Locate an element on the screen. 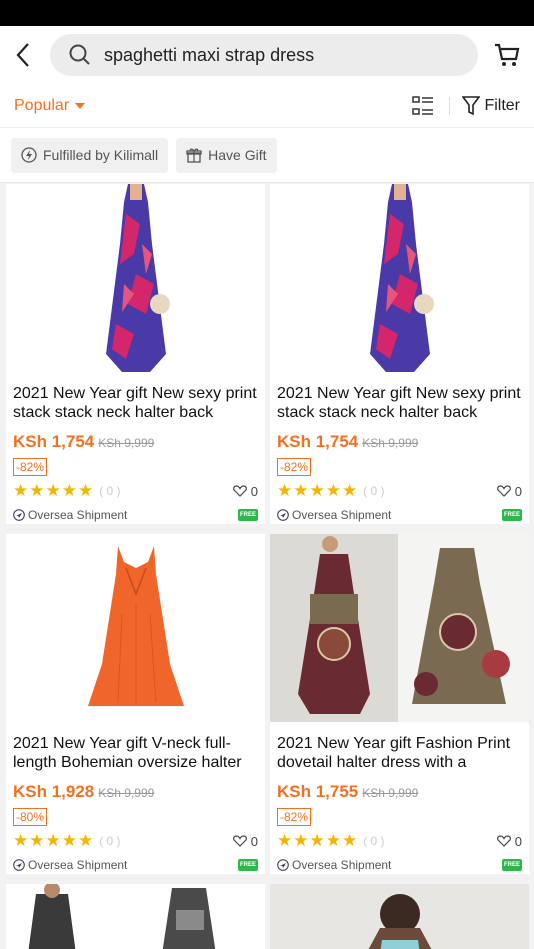 The image size is (534, 949). chip-label: Fulfilled by Kilimall is located at coordinates (101, 155).